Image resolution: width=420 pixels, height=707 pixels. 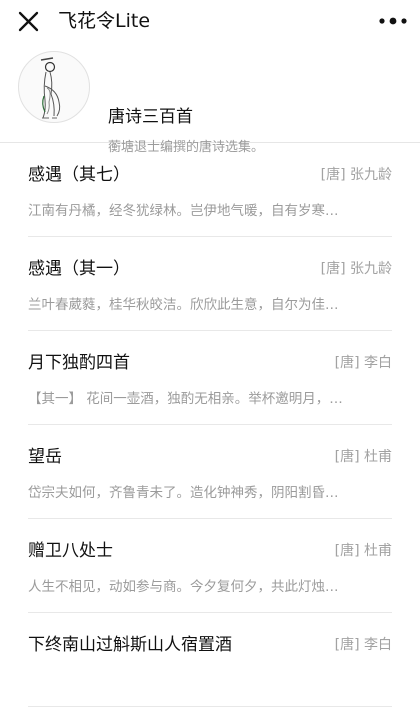 I want to click on page-title: 飞花令Lite, so click(x=104, y=21).